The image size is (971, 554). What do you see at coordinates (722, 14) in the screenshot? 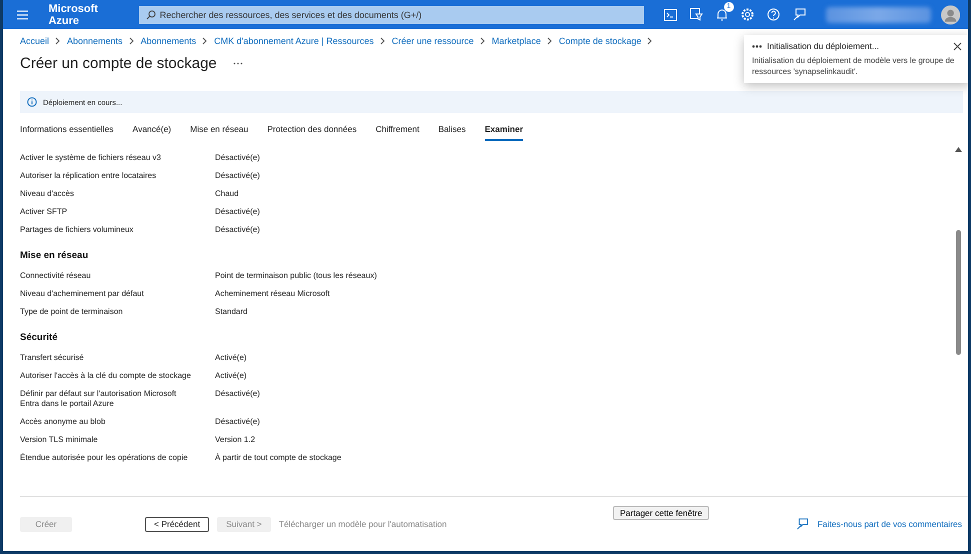
I see `bell-icon` at bounding box center [722, 14].